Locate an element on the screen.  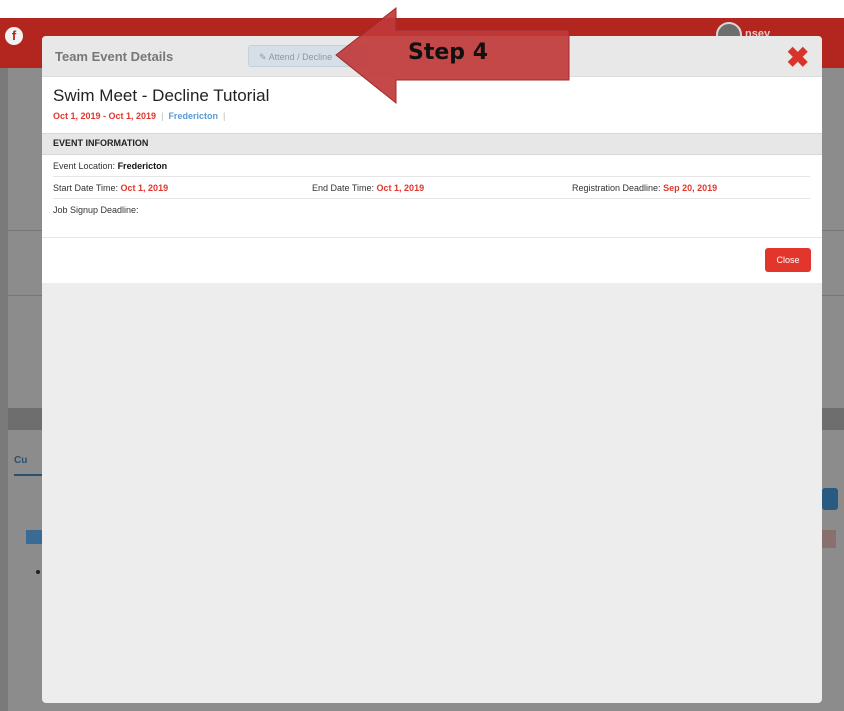
start-date: Start Date Time: Oct 1, 2019 is located at coordinates (110, 188).